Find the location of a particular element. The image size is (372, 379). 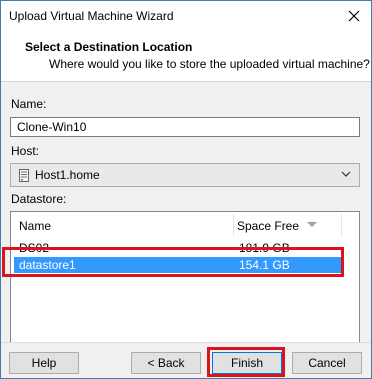

back-button: < Back is located at coordinates (166, 363).